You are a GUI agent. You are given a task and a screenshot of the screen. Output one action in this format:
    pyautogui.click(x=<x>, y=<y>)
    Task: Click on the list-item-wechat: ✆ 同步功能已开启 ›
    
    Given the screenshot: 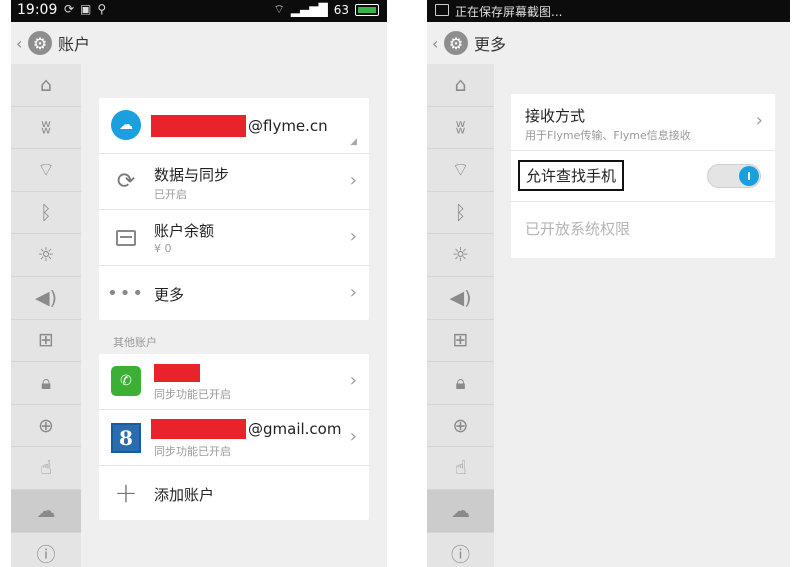 What is the action you would take?
    pyautogui.click(x=234, y=382)
    